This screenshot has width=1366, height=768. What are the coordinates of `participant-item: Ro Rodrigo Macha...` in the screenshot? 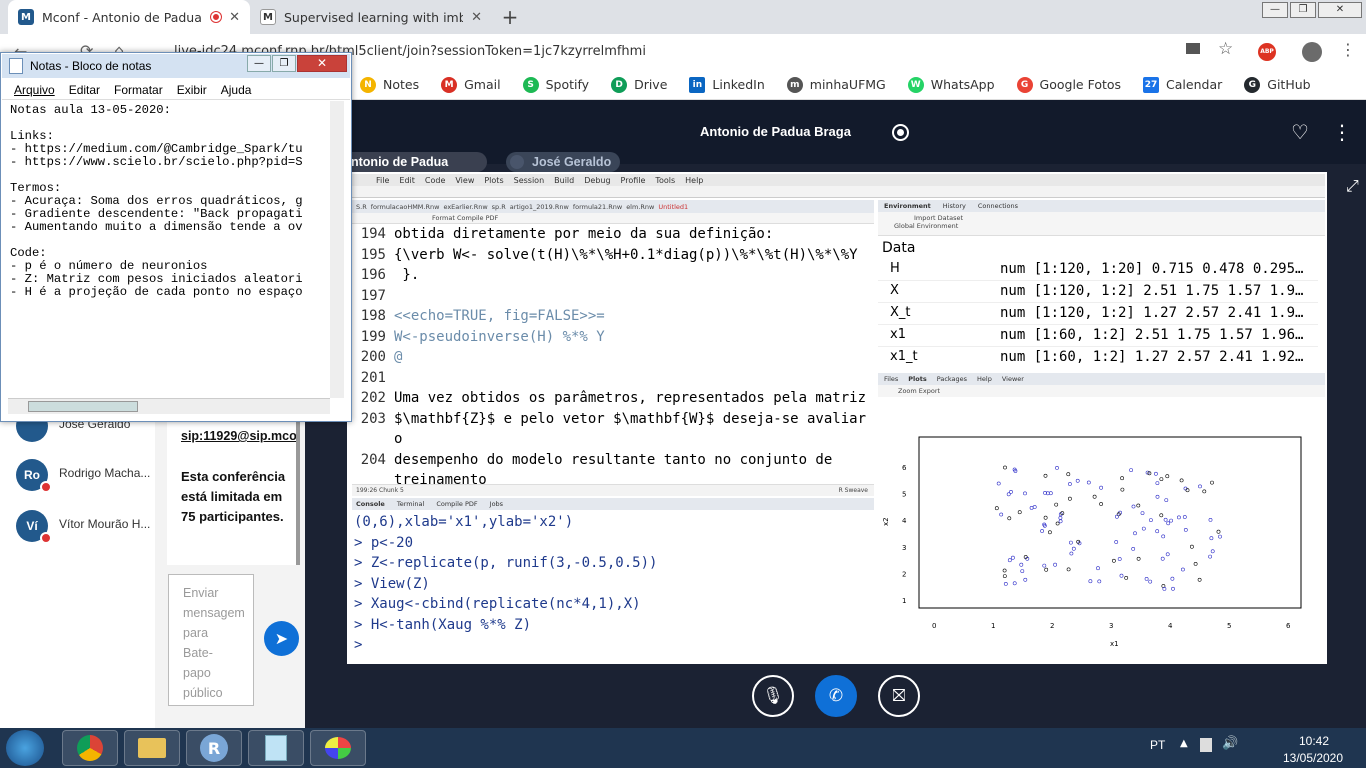 It's located at (84, 477).